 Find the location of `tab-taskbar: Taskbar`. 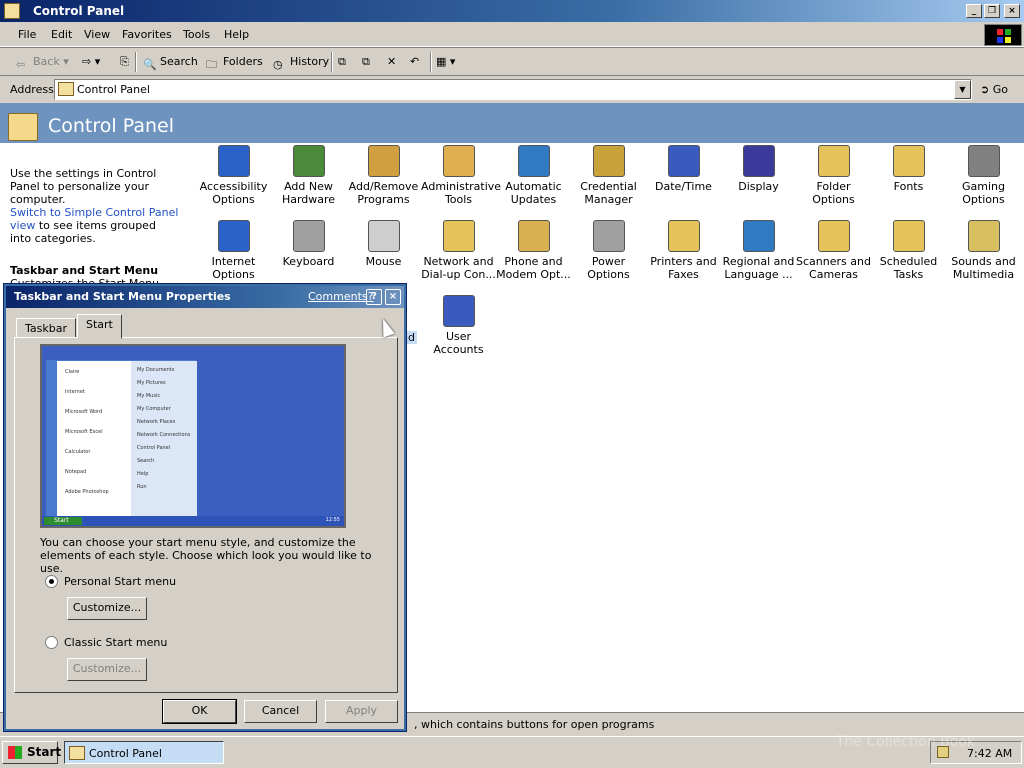

tab-taskbar: Taskbar is located at coordinates (46, 328).